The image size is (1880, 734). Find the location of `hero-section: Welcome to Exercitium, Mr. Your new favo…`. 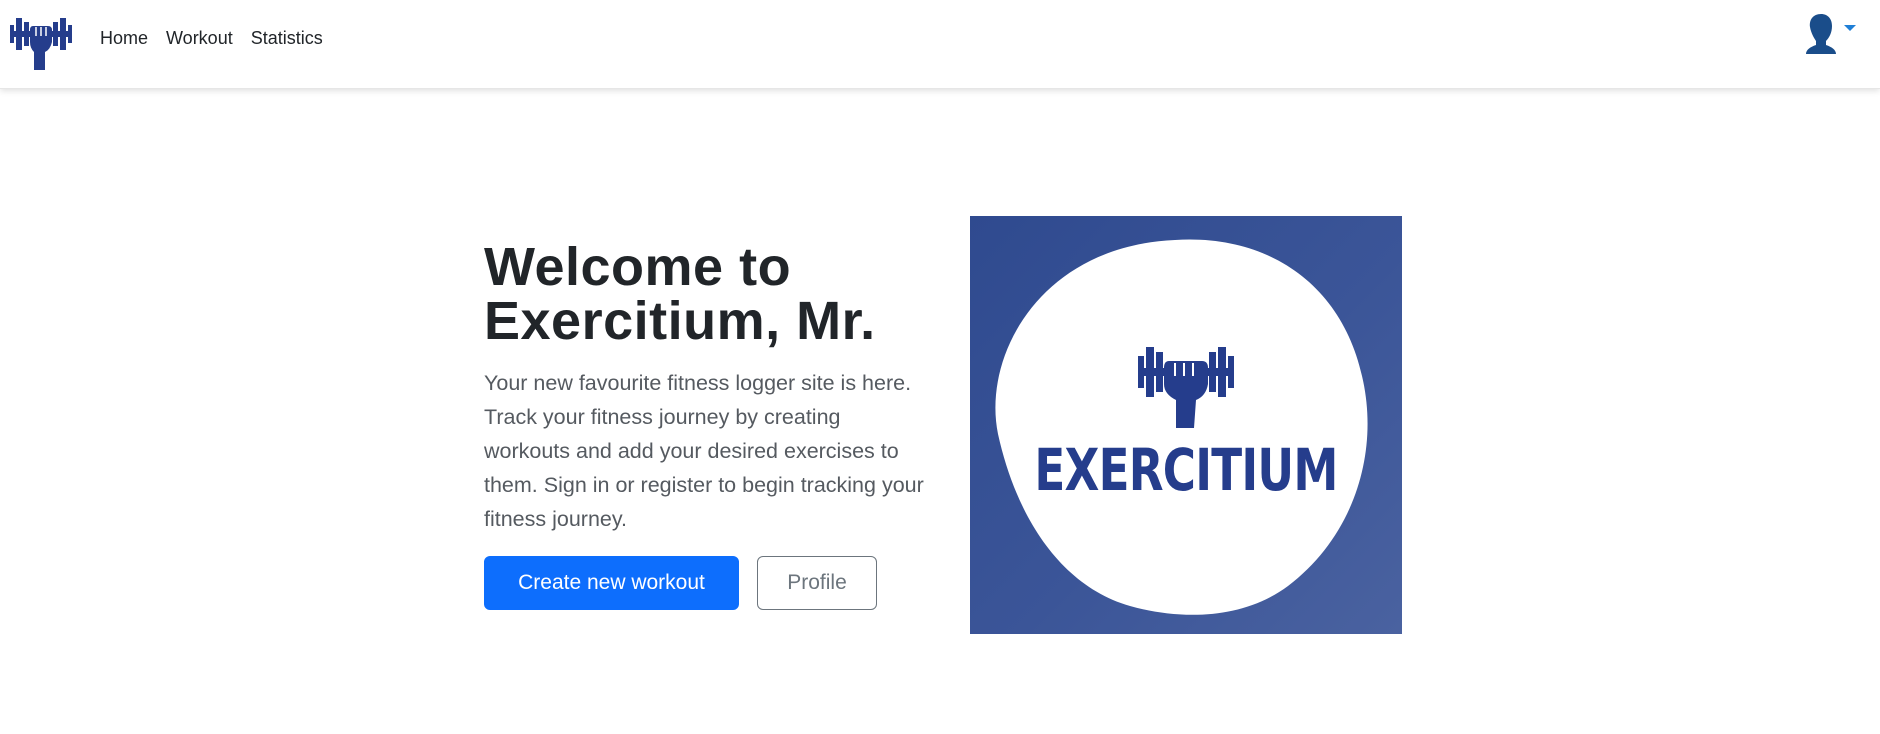

hero-section: Welcome to Exercitium, Mr. Your new favo… is located at coordinates (704, 425).